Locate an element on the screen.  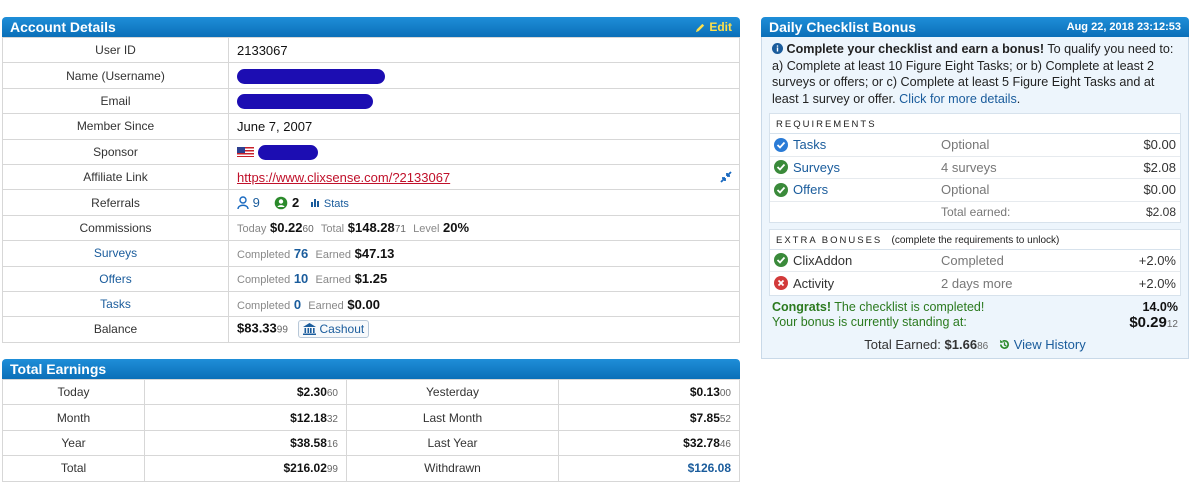
earnings-label: Last Year is located at coordinates (452, 443).